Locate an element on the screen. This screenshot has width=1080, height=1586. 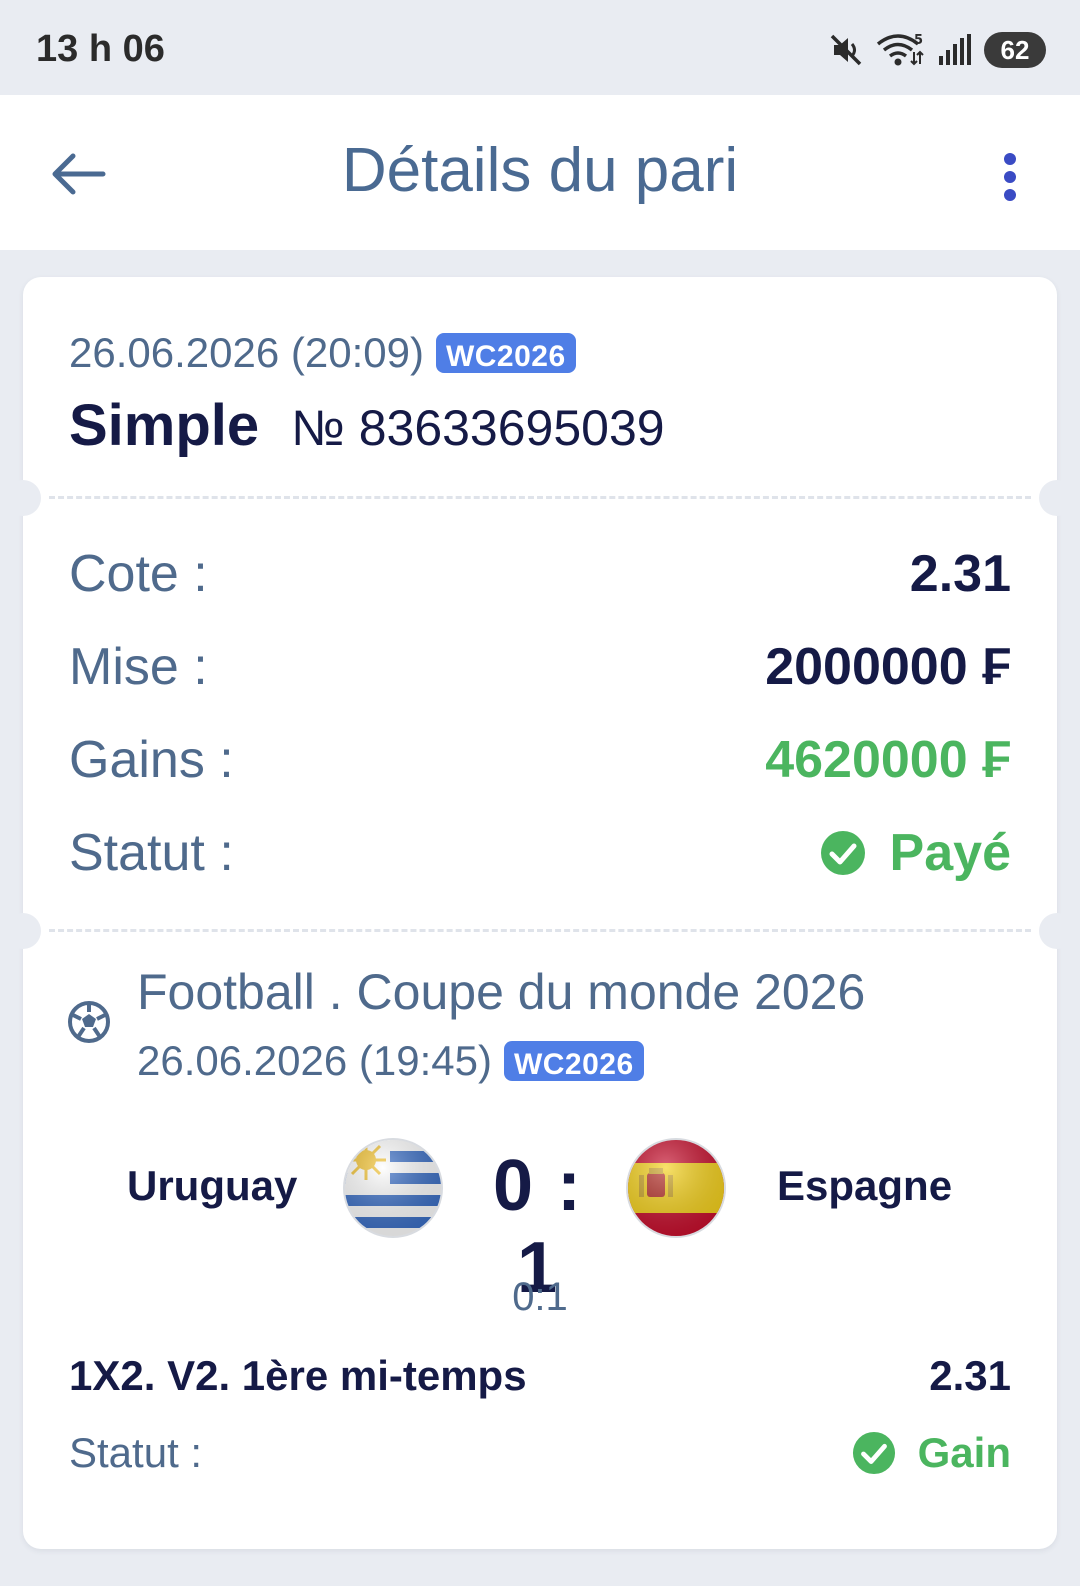
bet-type: Simple is located at coordinates (164, 425).